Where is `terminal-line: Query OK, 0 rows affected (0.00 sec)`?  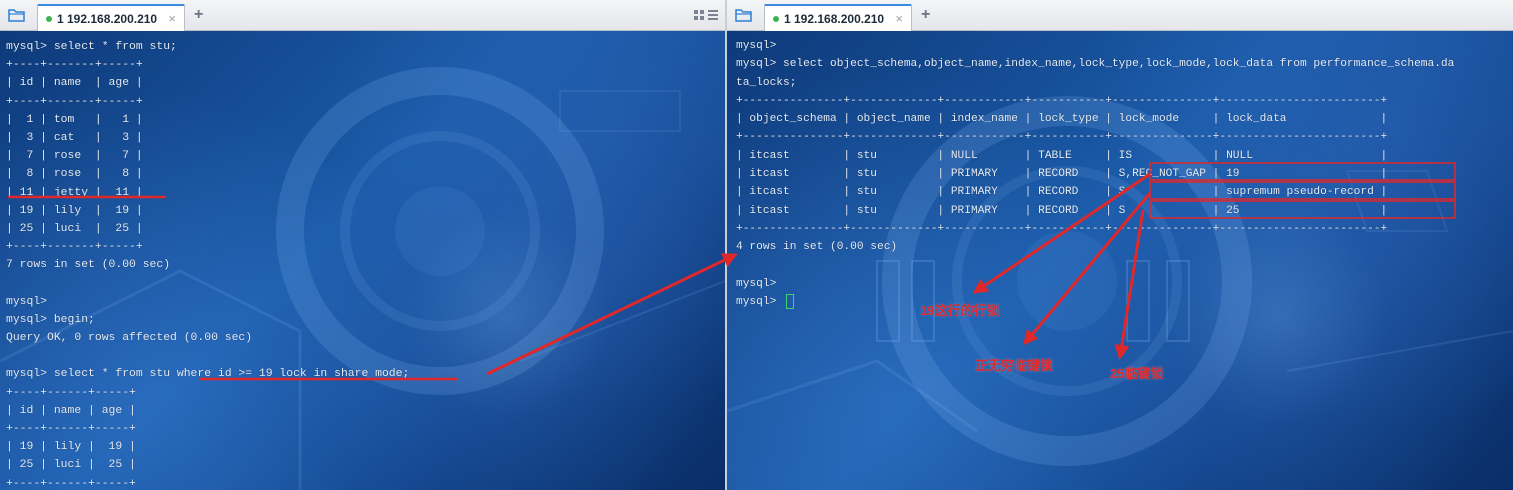 terminal-line: Query OK, 0 rows affected (0.00 sec) is located at coordinates (129, 338).